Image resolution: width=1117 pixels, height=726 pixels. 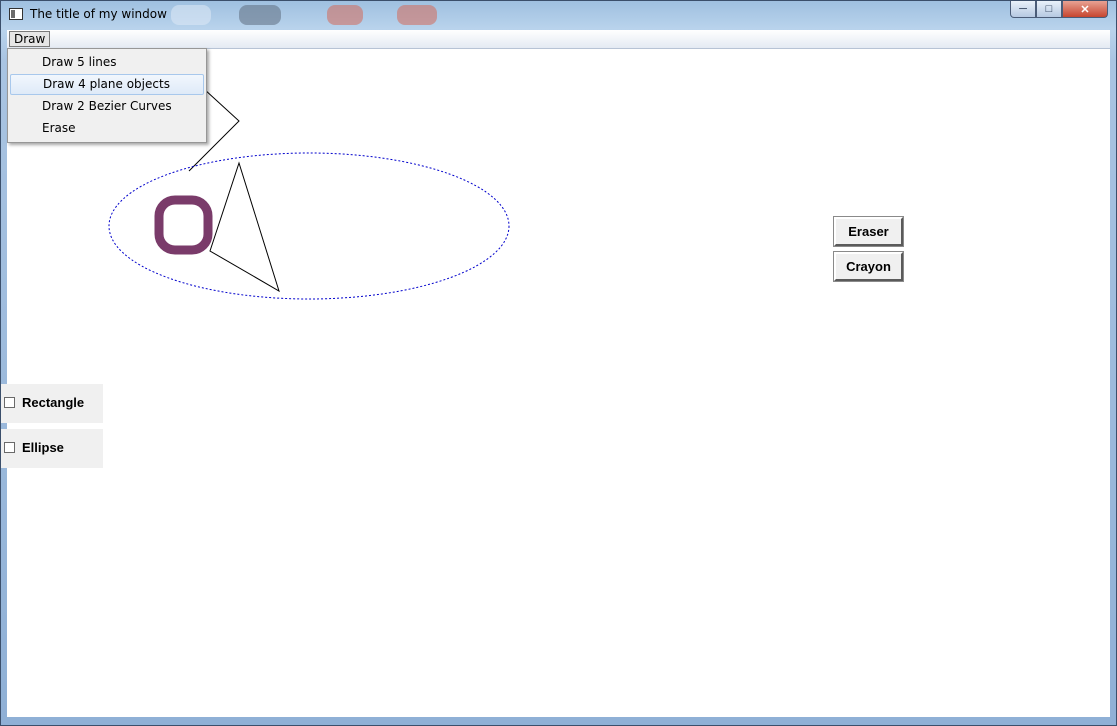 I want to click on triangle-shape, so click(x=244, y=227).